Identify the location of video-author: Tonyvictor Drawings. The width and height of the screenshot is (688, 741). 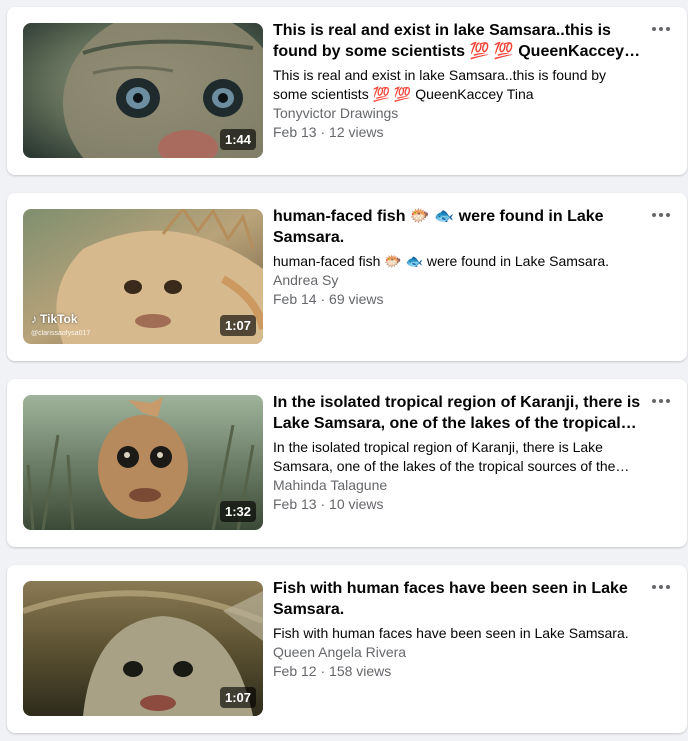
(458, 113).